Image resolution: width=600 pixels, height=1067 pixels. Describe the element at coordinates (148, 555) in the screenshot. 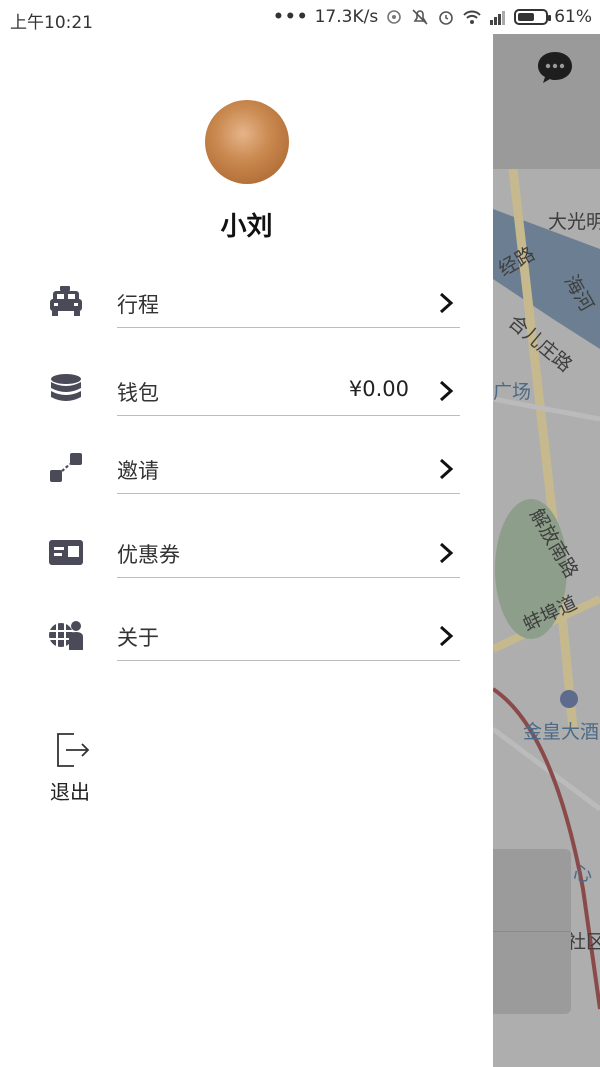

I see `menu-item-label: 优惠券` at that location.